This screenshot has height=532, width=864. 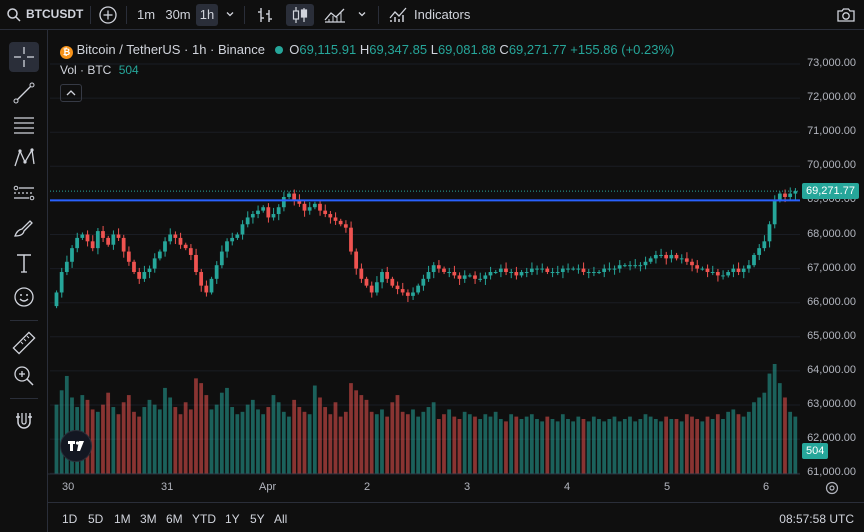 What do you see at coordinates (831, 301) in the screenshot?
I see `price-axis-label: 66,000.00` at bounding box center [831, 301].